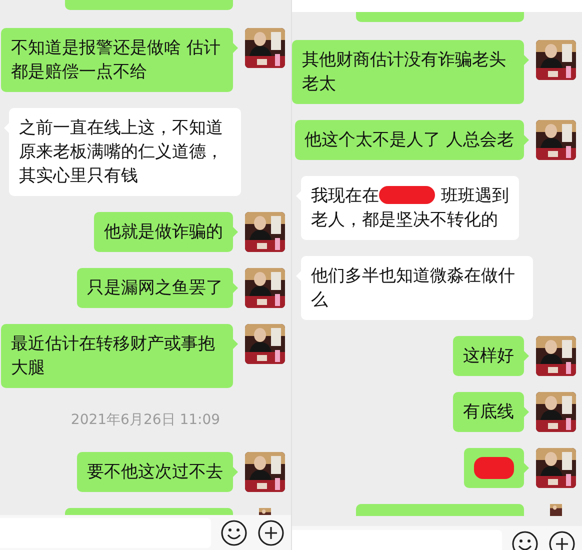 The height and width of the screenshot is (550, 582). What do you see at coordinates (163, 232) in the screenshot?
I see `message-text: 他就是做诈骗的` at bounding box center [163, 232].